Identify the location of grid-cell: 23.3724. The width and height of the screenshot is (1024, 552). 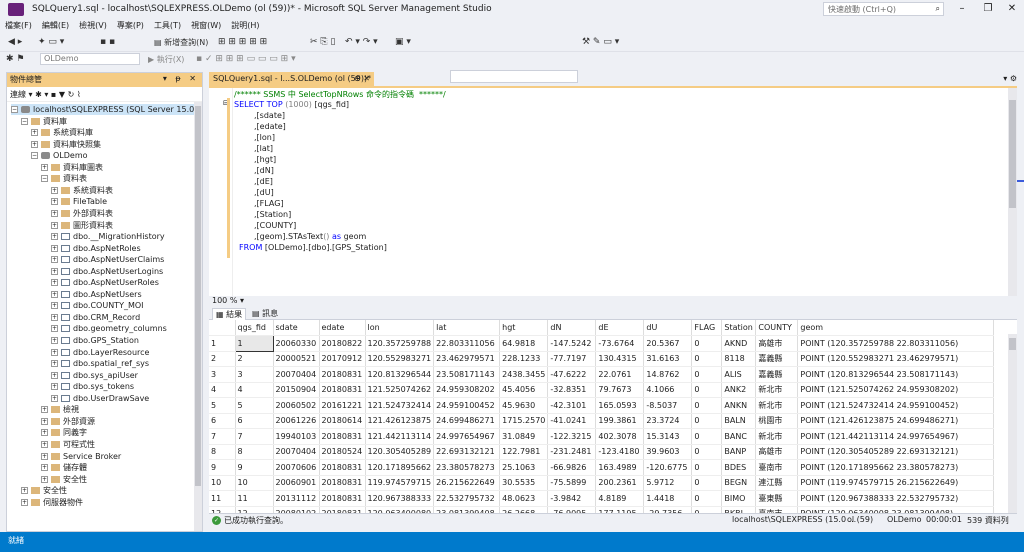
(668, 421).